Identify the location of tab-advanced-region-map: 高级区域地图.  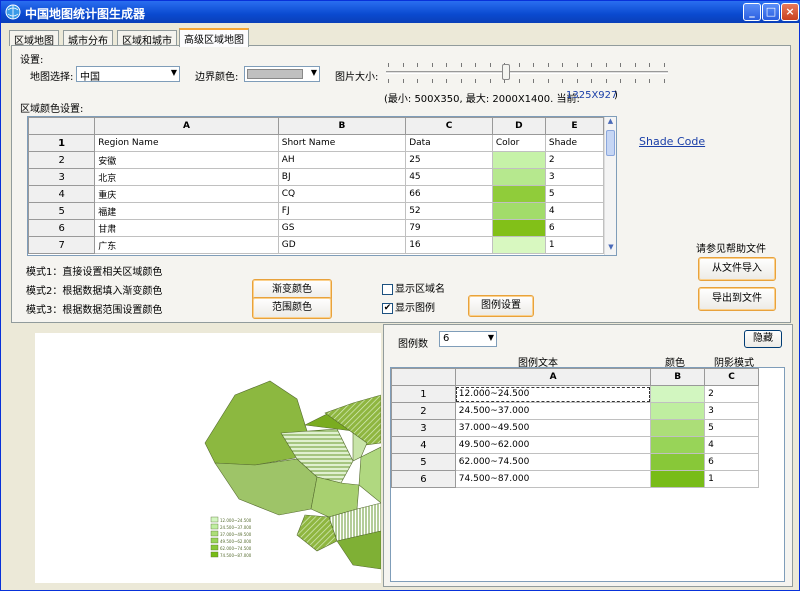
(214, 37).